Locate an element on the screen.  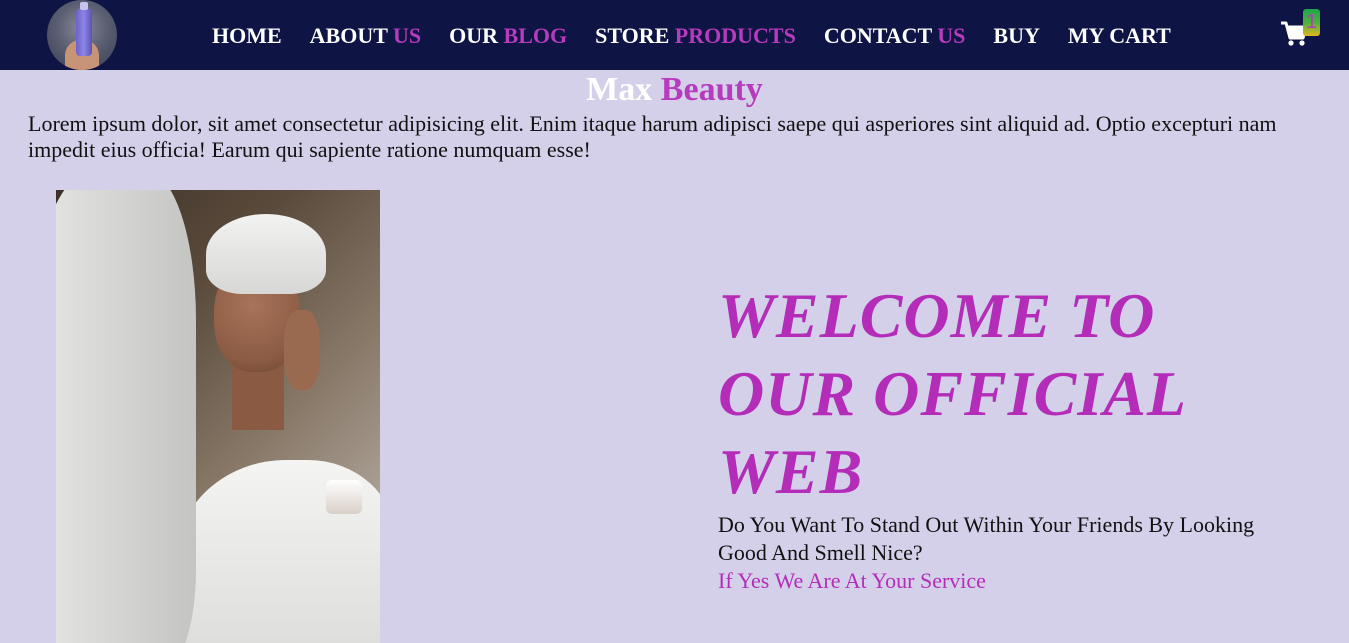
cream-jar-shape is located at coordinates (344, 497).